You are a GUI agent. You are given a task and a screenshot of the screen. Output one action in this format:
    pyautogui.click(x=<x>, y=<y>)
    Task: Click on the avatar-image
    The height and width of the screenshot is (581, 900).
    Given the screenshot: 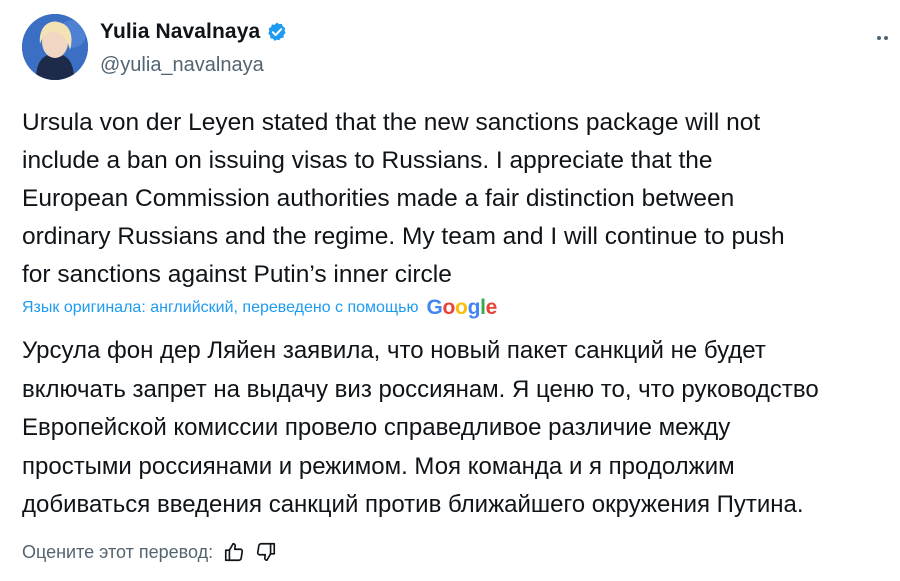 What is the action you would take?
    pyautogui.click(x=55, y=47)
    